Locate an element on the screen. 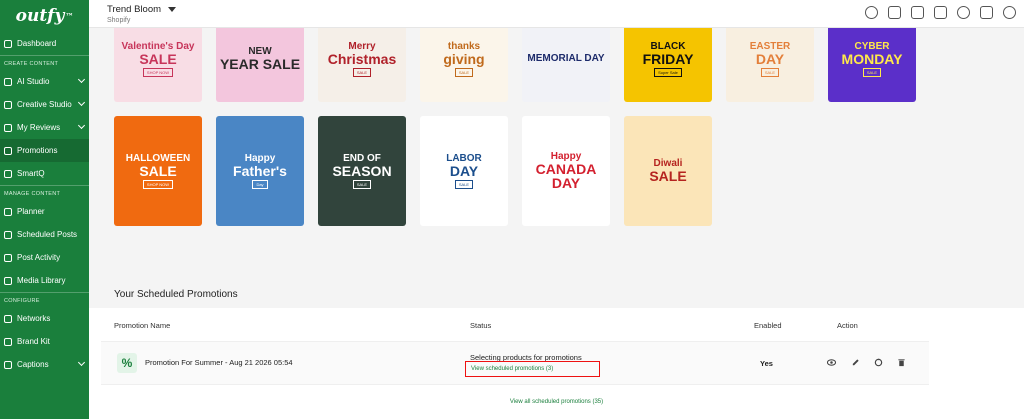  sidebar-item-label: Networks is located at coordinates (34, 318).